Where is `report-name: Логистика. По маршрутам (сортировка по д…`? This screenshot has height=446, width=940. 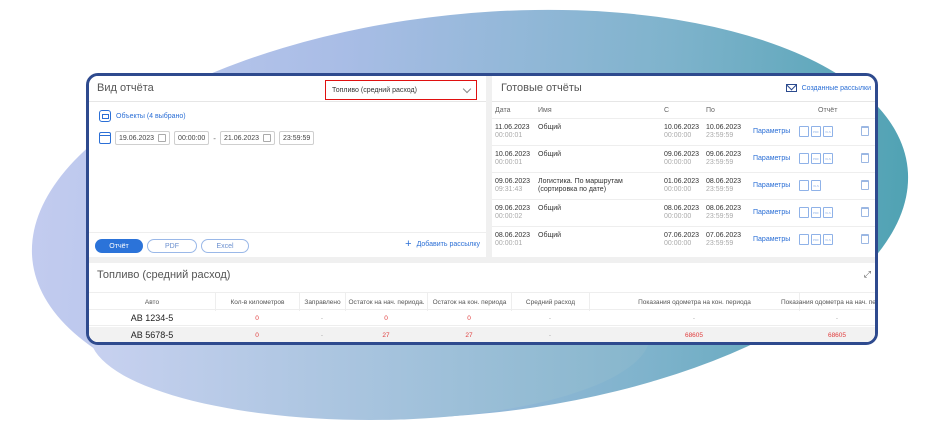 report-name: Логистика. По маршрутам (сортировка по д… is located at coordinates (580, 185).